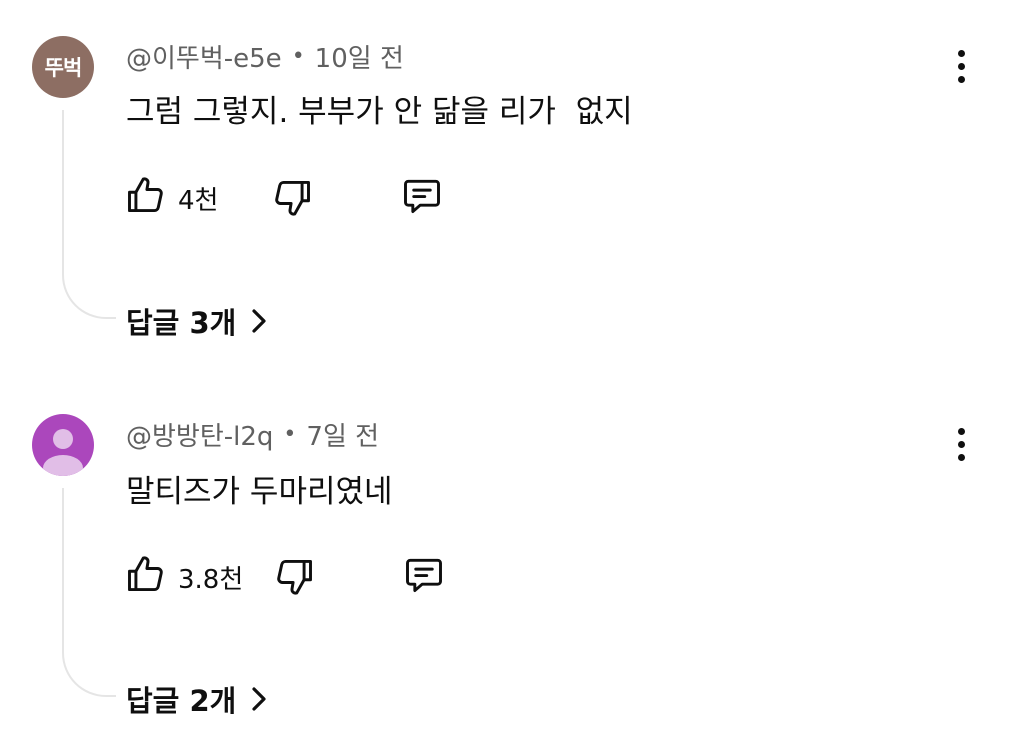  Describe the element at coordinates (359, 56) in the screenshot. I see `comment-timestamp: 10일 전` at that location.